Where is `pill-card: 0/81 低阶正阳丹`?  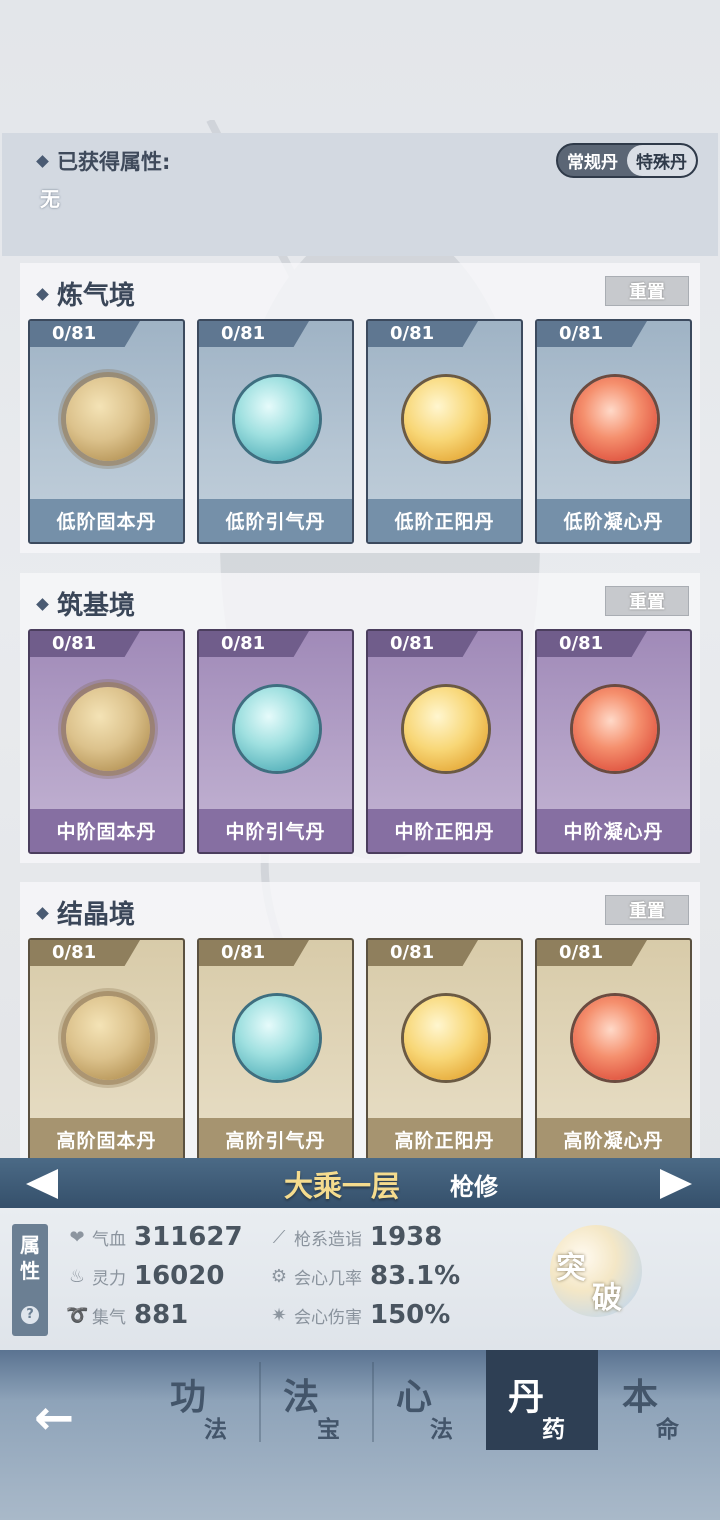 pill-card: 0/81 低阶正阳丹 is located at coordinates (444, 431).